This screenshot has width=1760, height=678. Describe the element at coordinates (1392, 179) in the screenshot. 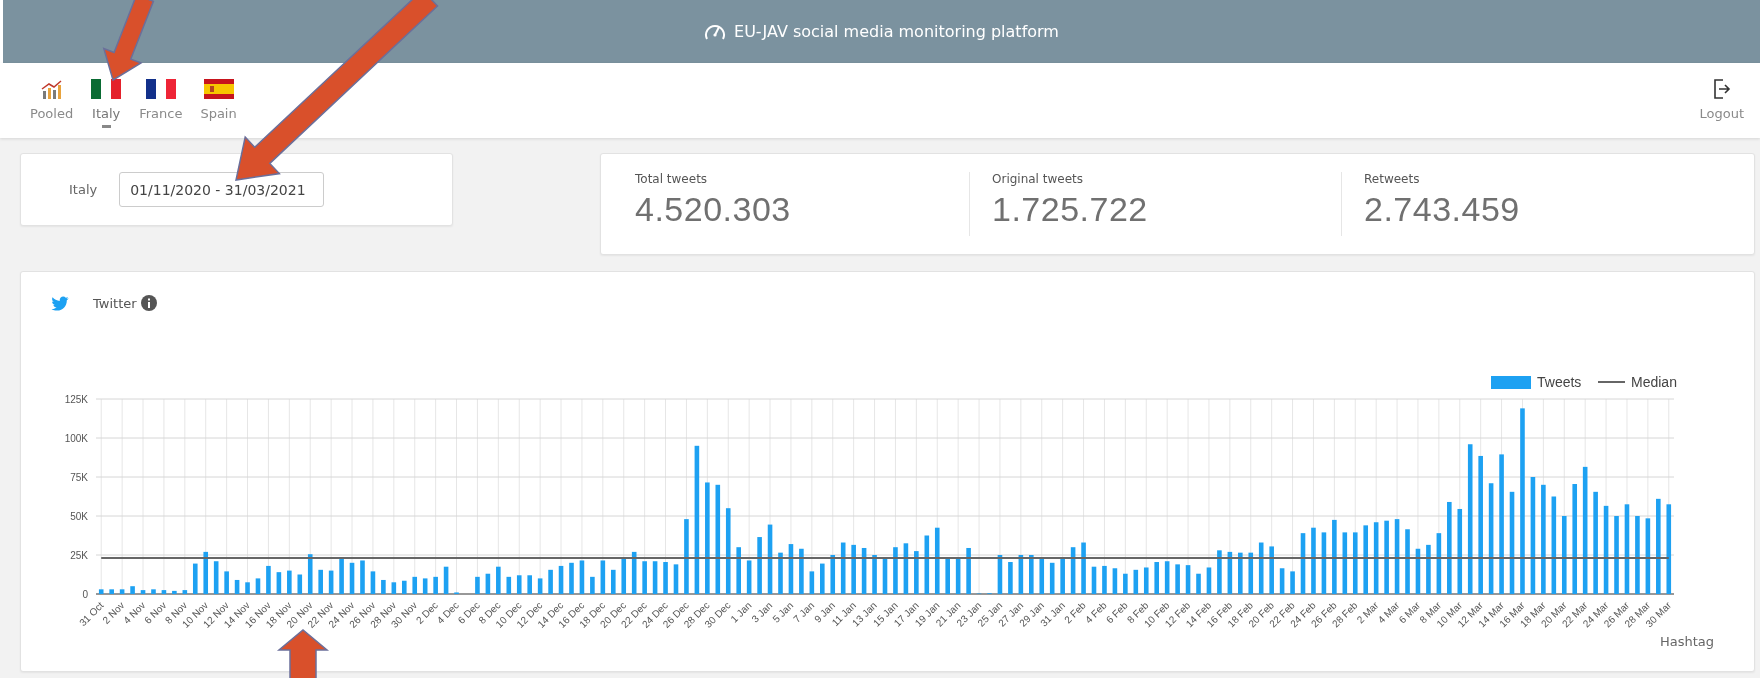

I see `stat-label: Retweets` at that location.